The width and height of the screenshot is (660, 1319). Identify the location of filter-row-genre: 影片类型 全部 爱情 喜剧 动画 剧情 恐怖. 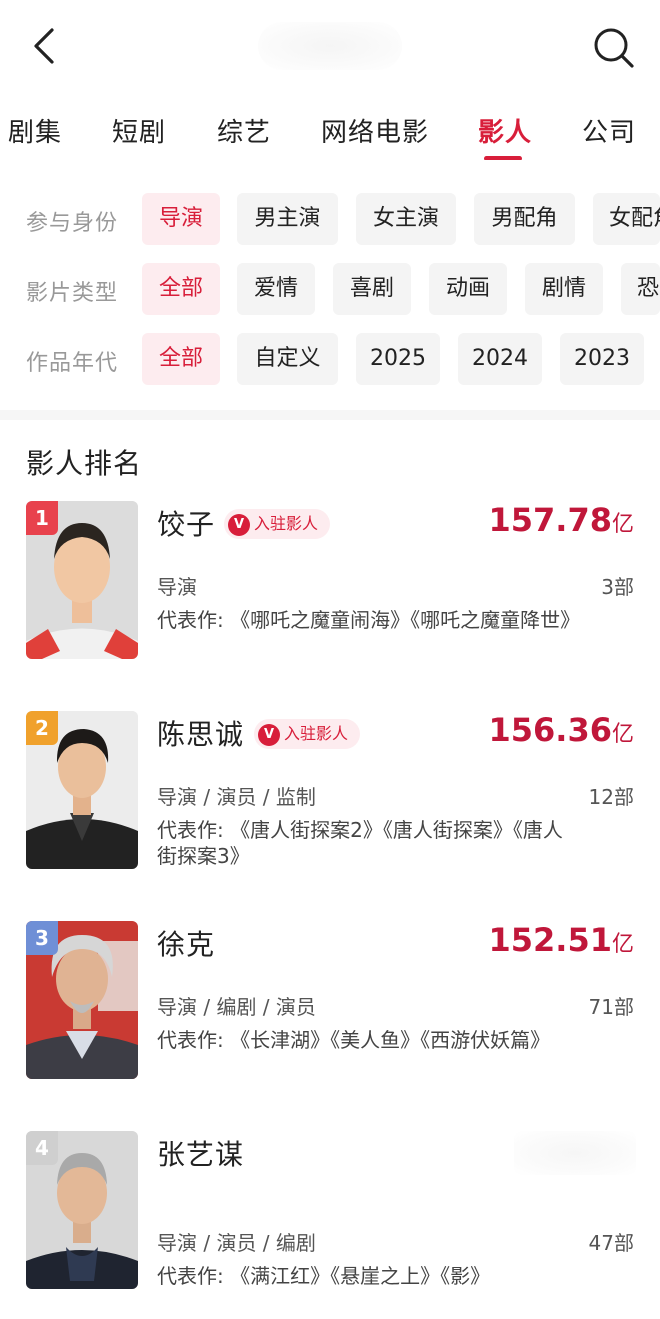
(330, 290).